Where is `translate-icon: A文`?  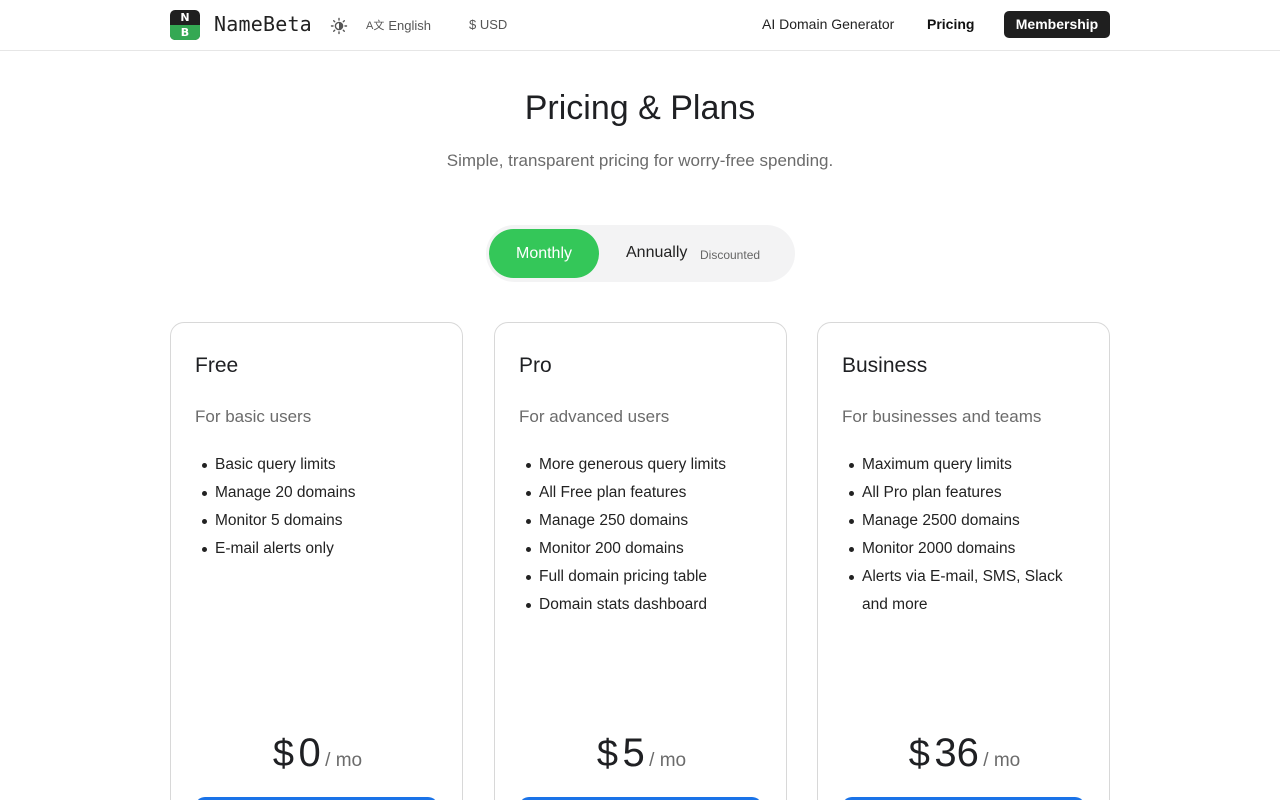 translate-icon: A文 is located at coordinates (375, 26).